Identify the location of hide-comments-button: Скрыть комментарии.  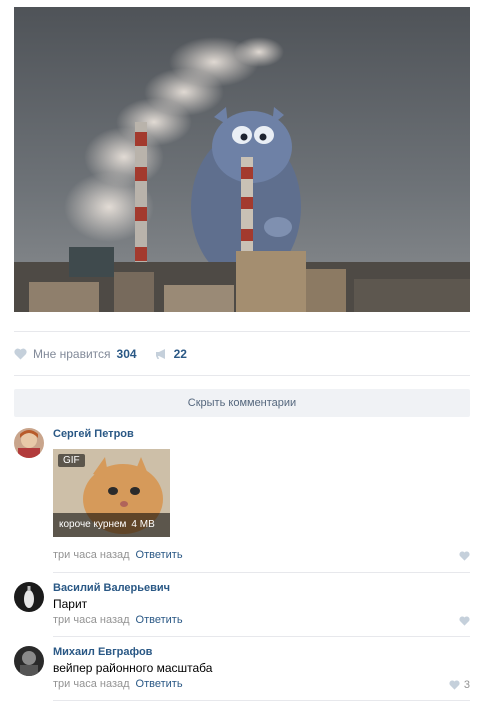
(242, 403).